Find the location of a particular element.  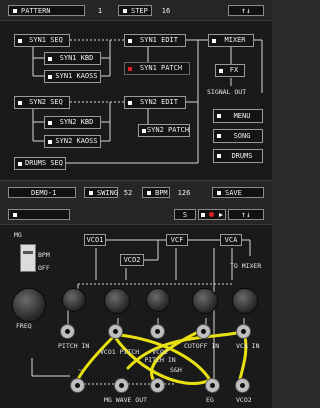

mixer-label: MIXER is located at coordinates (235, 40).